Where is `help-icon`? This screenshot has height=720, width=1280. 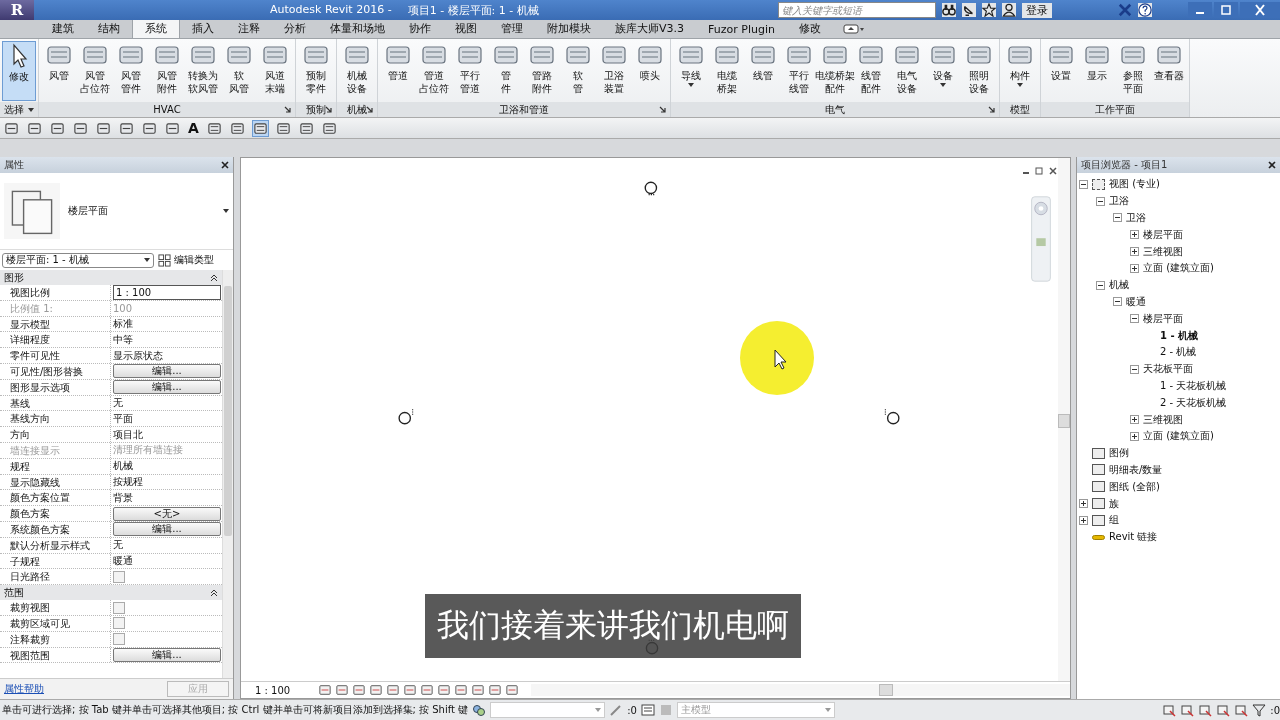 help-icon is located at coordinates (1145, 10).